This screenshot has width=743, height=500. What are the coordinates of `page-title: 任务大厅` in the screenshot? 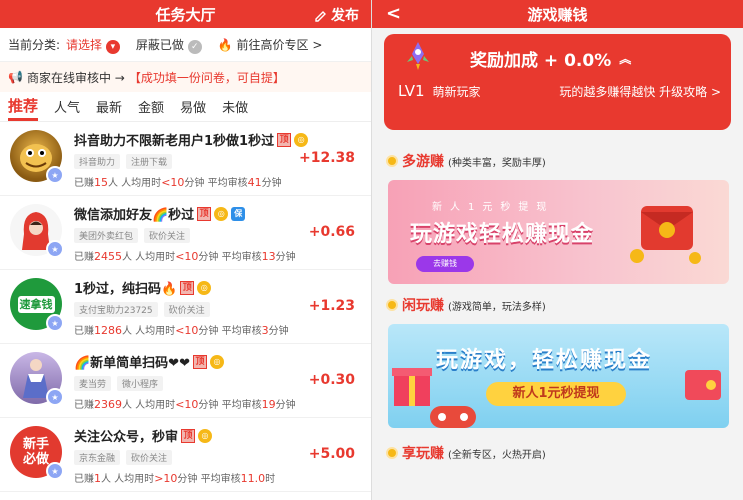 It's located at (185, 14).